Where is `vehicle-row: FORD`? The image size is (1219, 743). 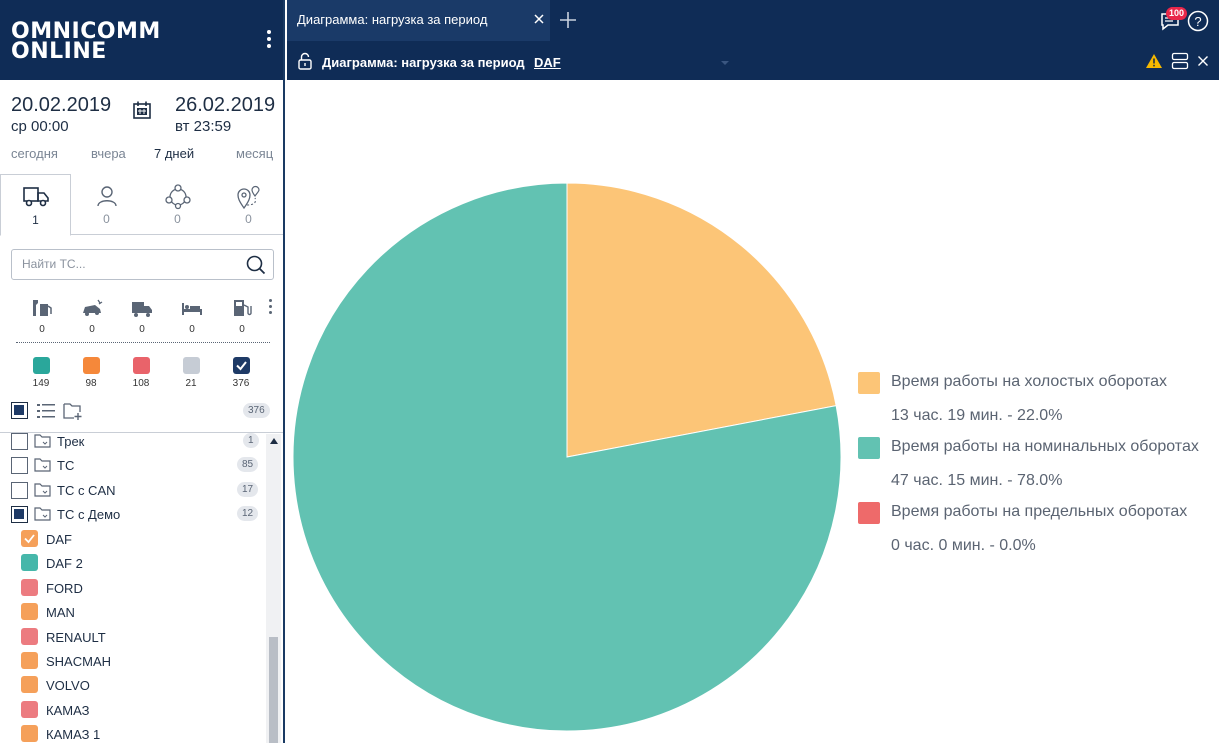
vehicle-row: FORD is located at coordinates (133, 588).